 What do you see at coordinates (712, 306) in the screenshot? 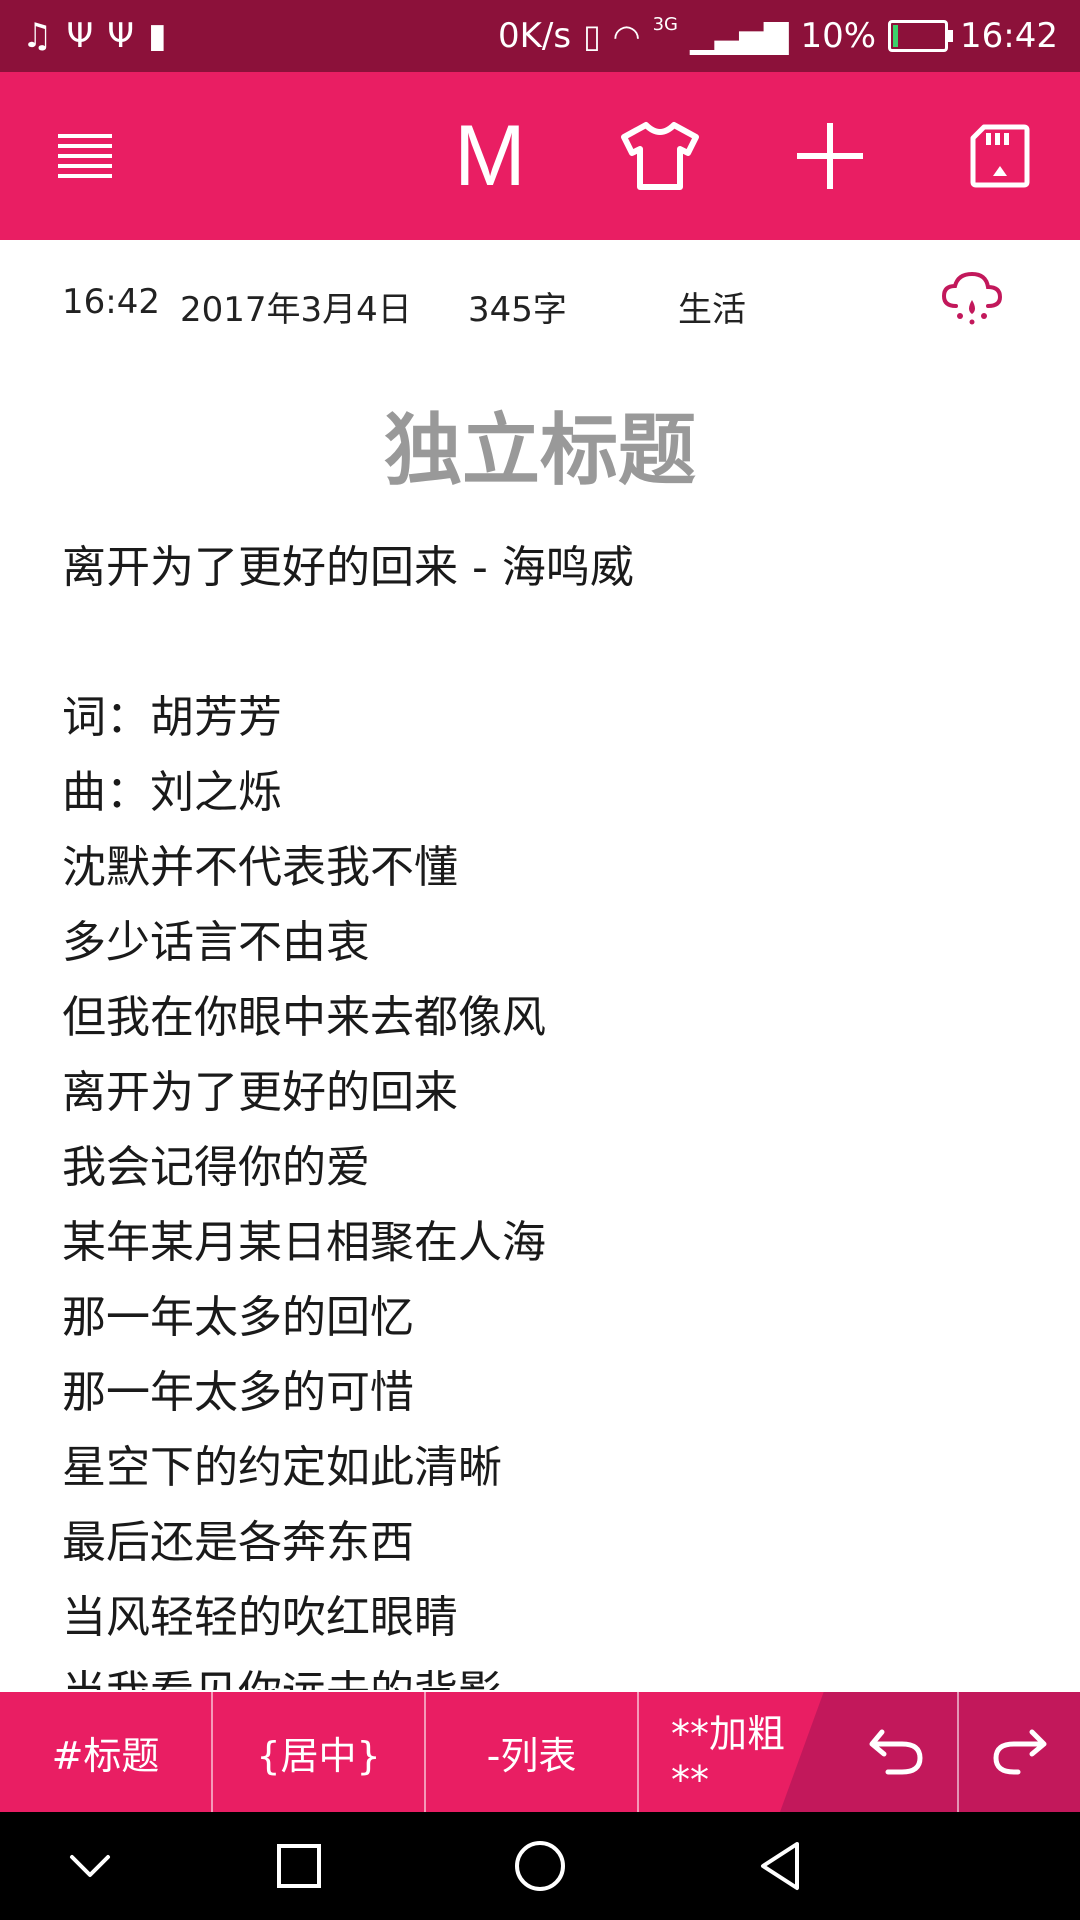
I see `meta-category: 生活` at bounding box center [712, 306].